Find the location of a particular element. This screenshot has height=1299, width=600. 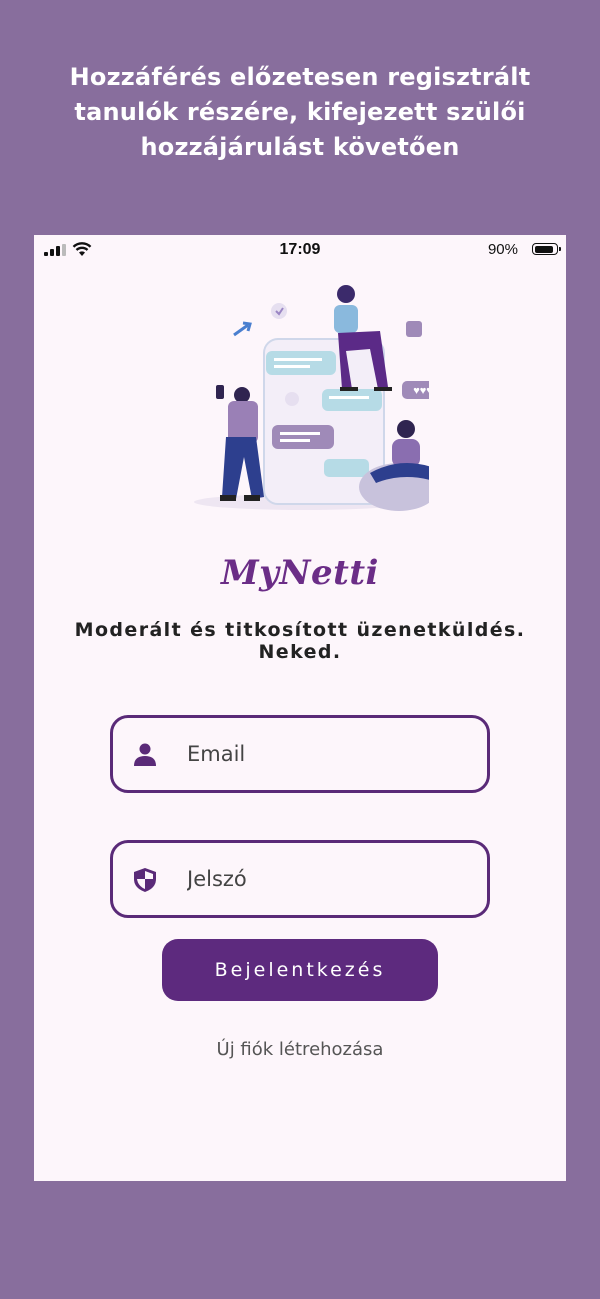

app-logo: MyNetti is located at coordinates (300, 573).